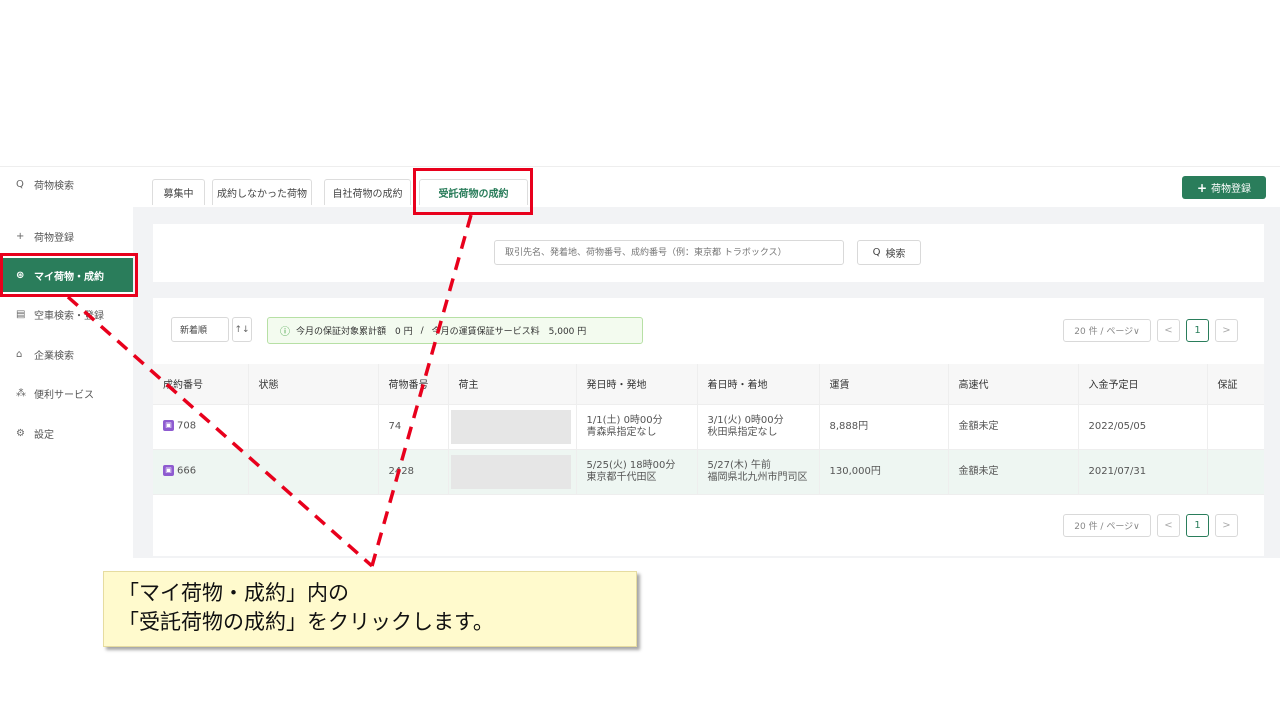 This screenshot has height=720, width=1280. I want to click on contract-number: 666, so click(187, 471).